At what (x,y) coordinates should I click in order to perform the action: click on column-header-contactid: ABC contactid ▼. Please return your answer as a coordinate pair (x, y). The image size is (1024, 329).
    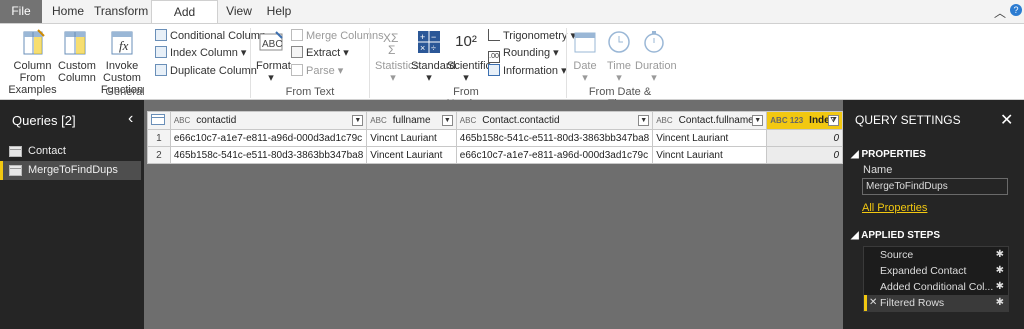
    Looking at the image, I should click on (268, 120).